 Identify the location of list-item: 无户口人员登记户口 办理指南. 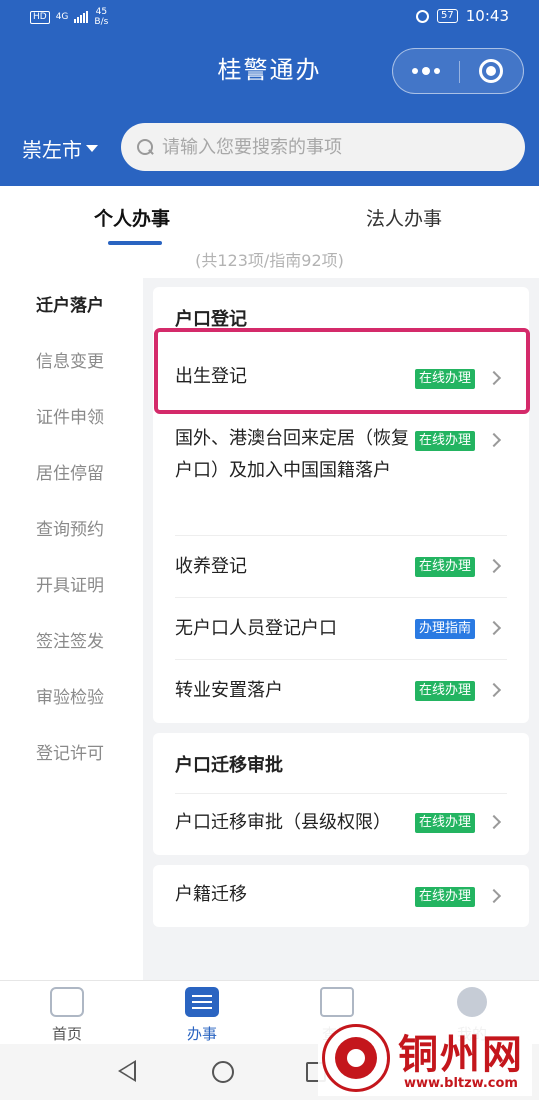
(341, 629).